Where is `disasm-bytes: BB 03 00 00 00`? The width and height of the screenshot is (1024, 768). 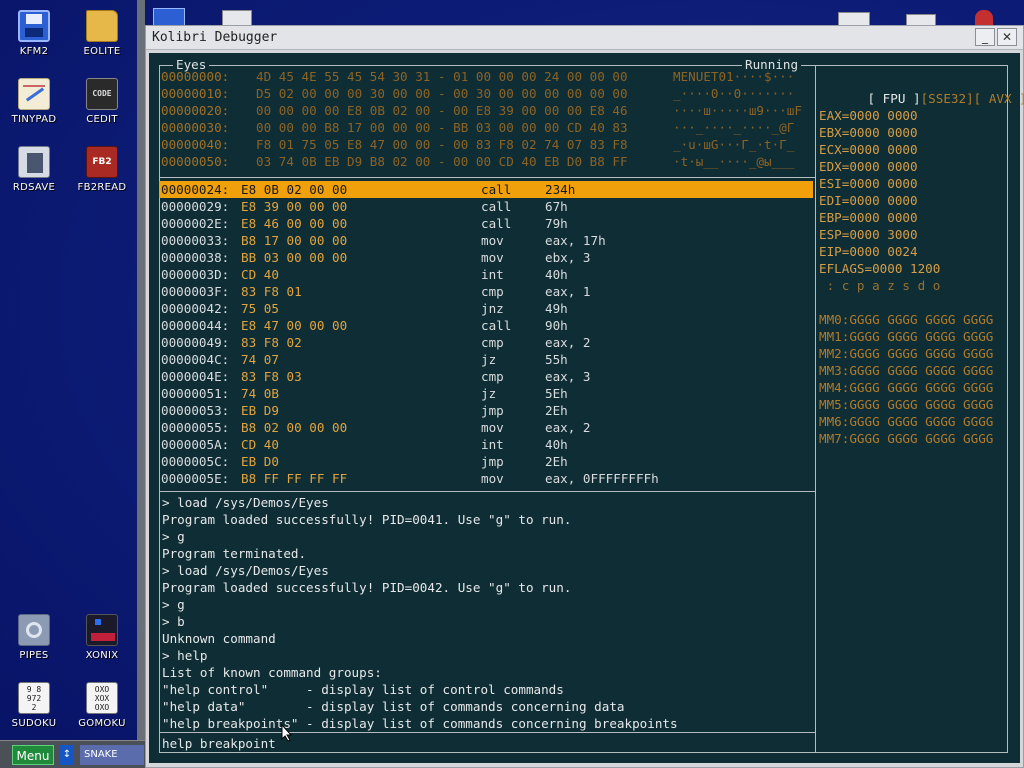 disasm-bytes: BB 03 00 00 00 is located at coordinates (294, 257).